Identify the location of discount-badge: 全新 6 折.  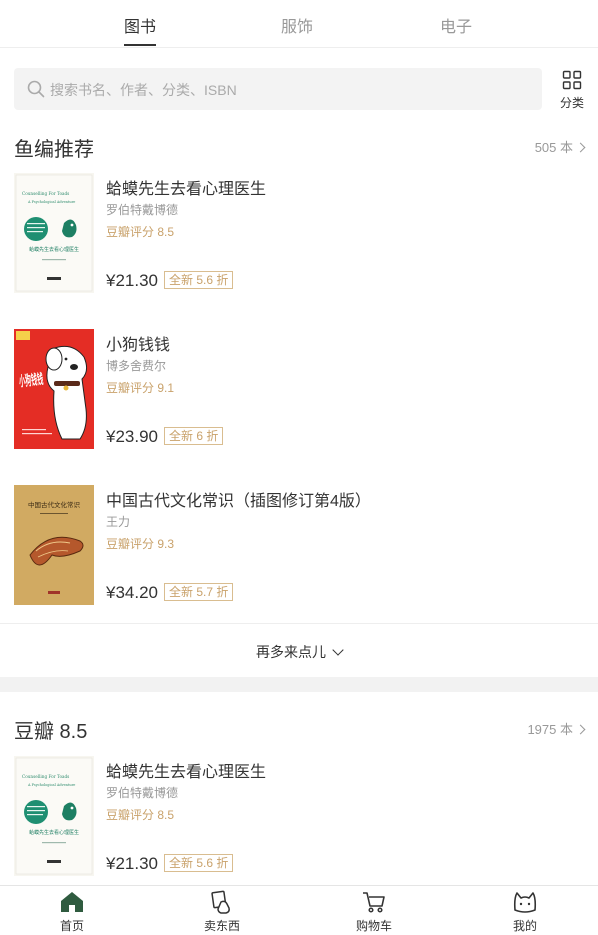
(194, 436).